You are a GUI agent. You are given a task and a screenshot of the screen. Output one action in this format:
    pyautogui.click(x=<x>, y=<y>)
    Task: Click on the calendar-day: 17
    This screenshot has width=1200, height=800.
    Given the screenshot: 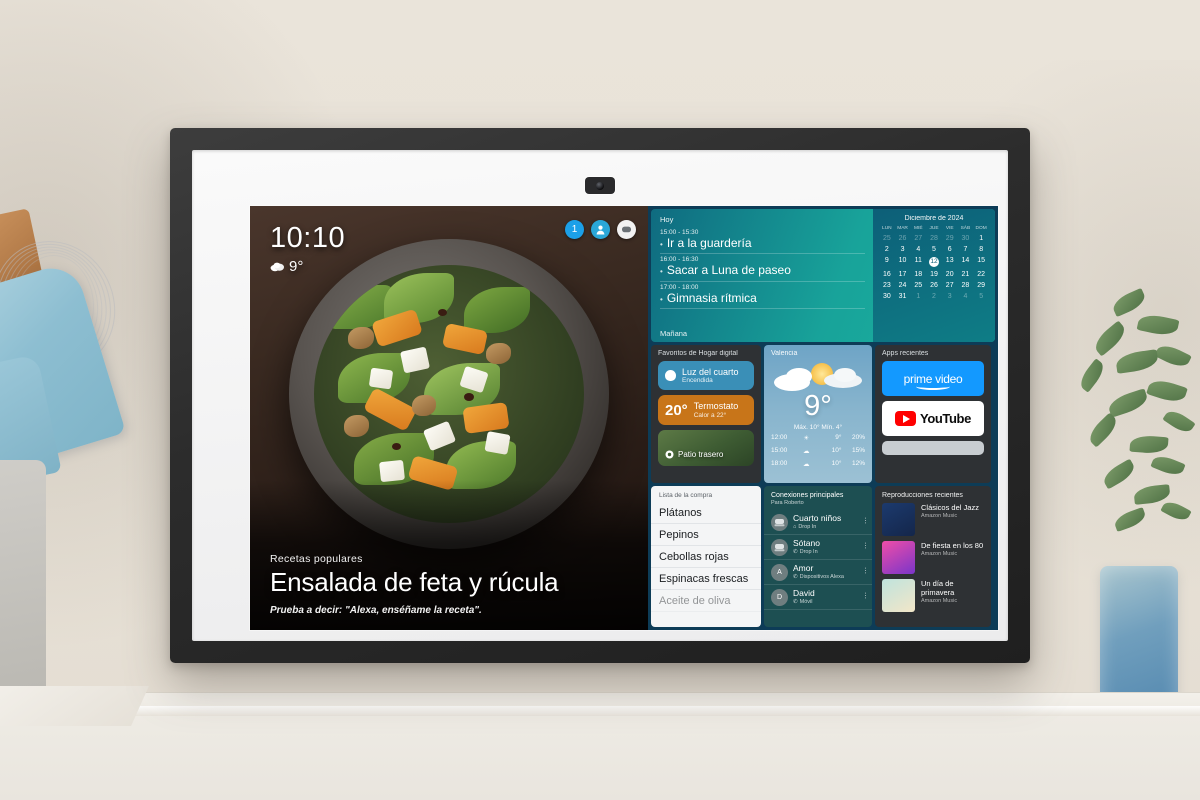 What is the action you would take?
    pyautogui.click(x=903, y=274)
    